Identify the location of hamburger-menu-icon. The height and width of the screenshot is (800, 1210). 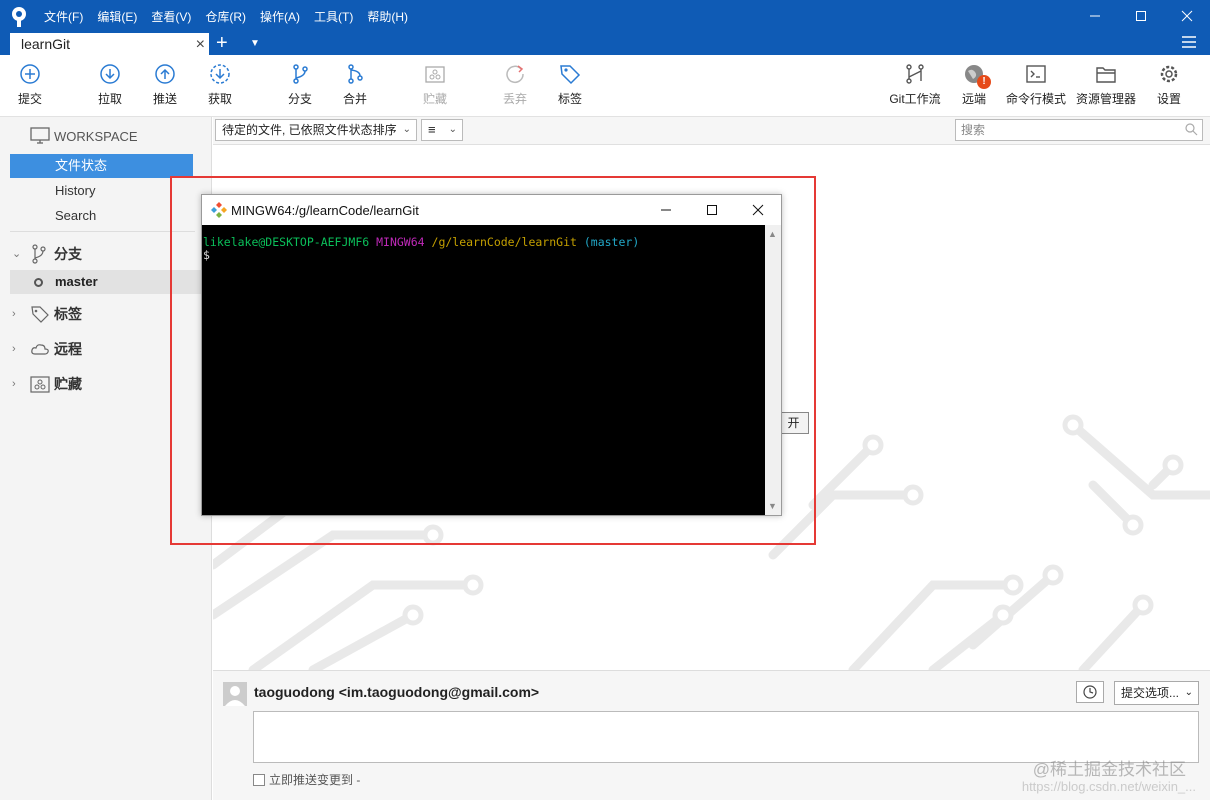
(1189, 42).